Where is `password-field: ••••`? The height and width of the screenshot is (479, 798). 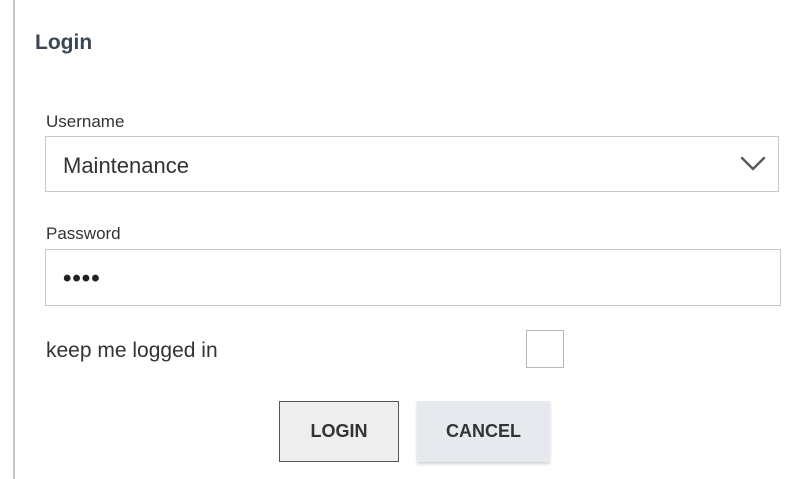
password-field: •••• is located at coordinates (413, 277).